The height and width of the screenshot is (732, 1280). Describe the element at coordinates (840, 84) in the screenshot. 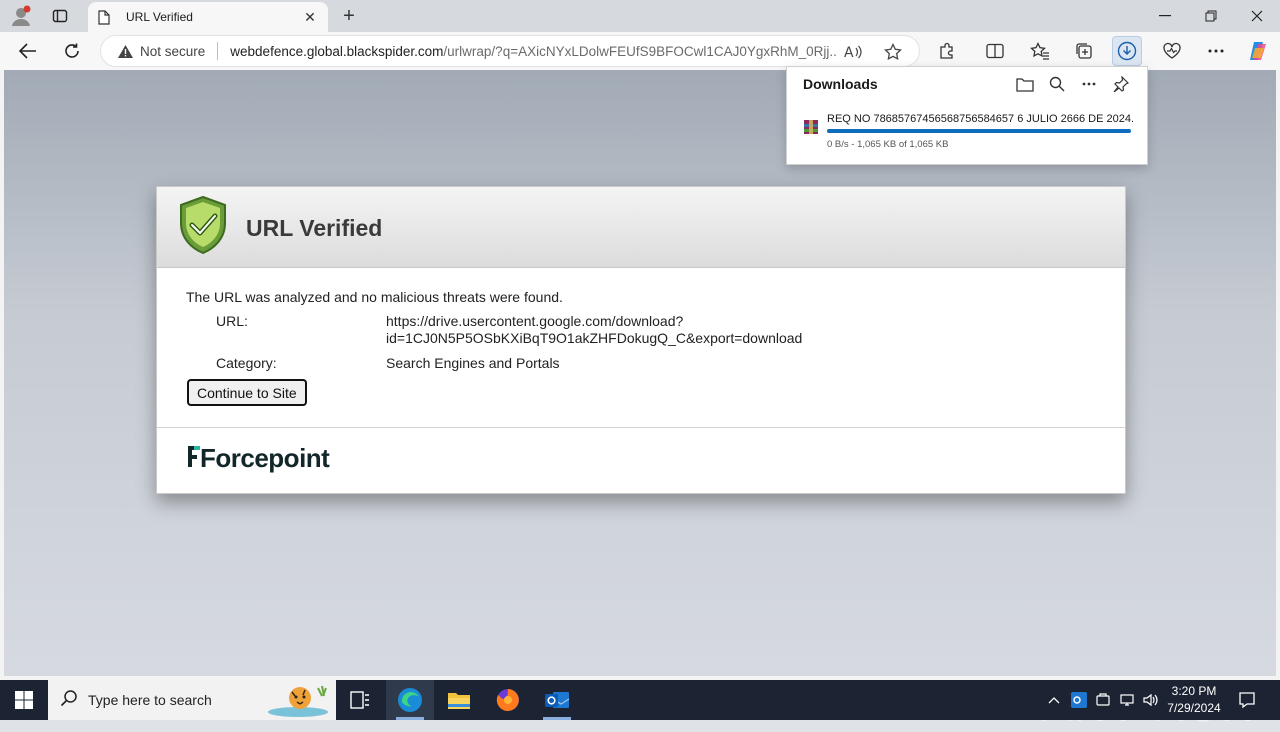

I see `downloads-title: Downloads` at that location.